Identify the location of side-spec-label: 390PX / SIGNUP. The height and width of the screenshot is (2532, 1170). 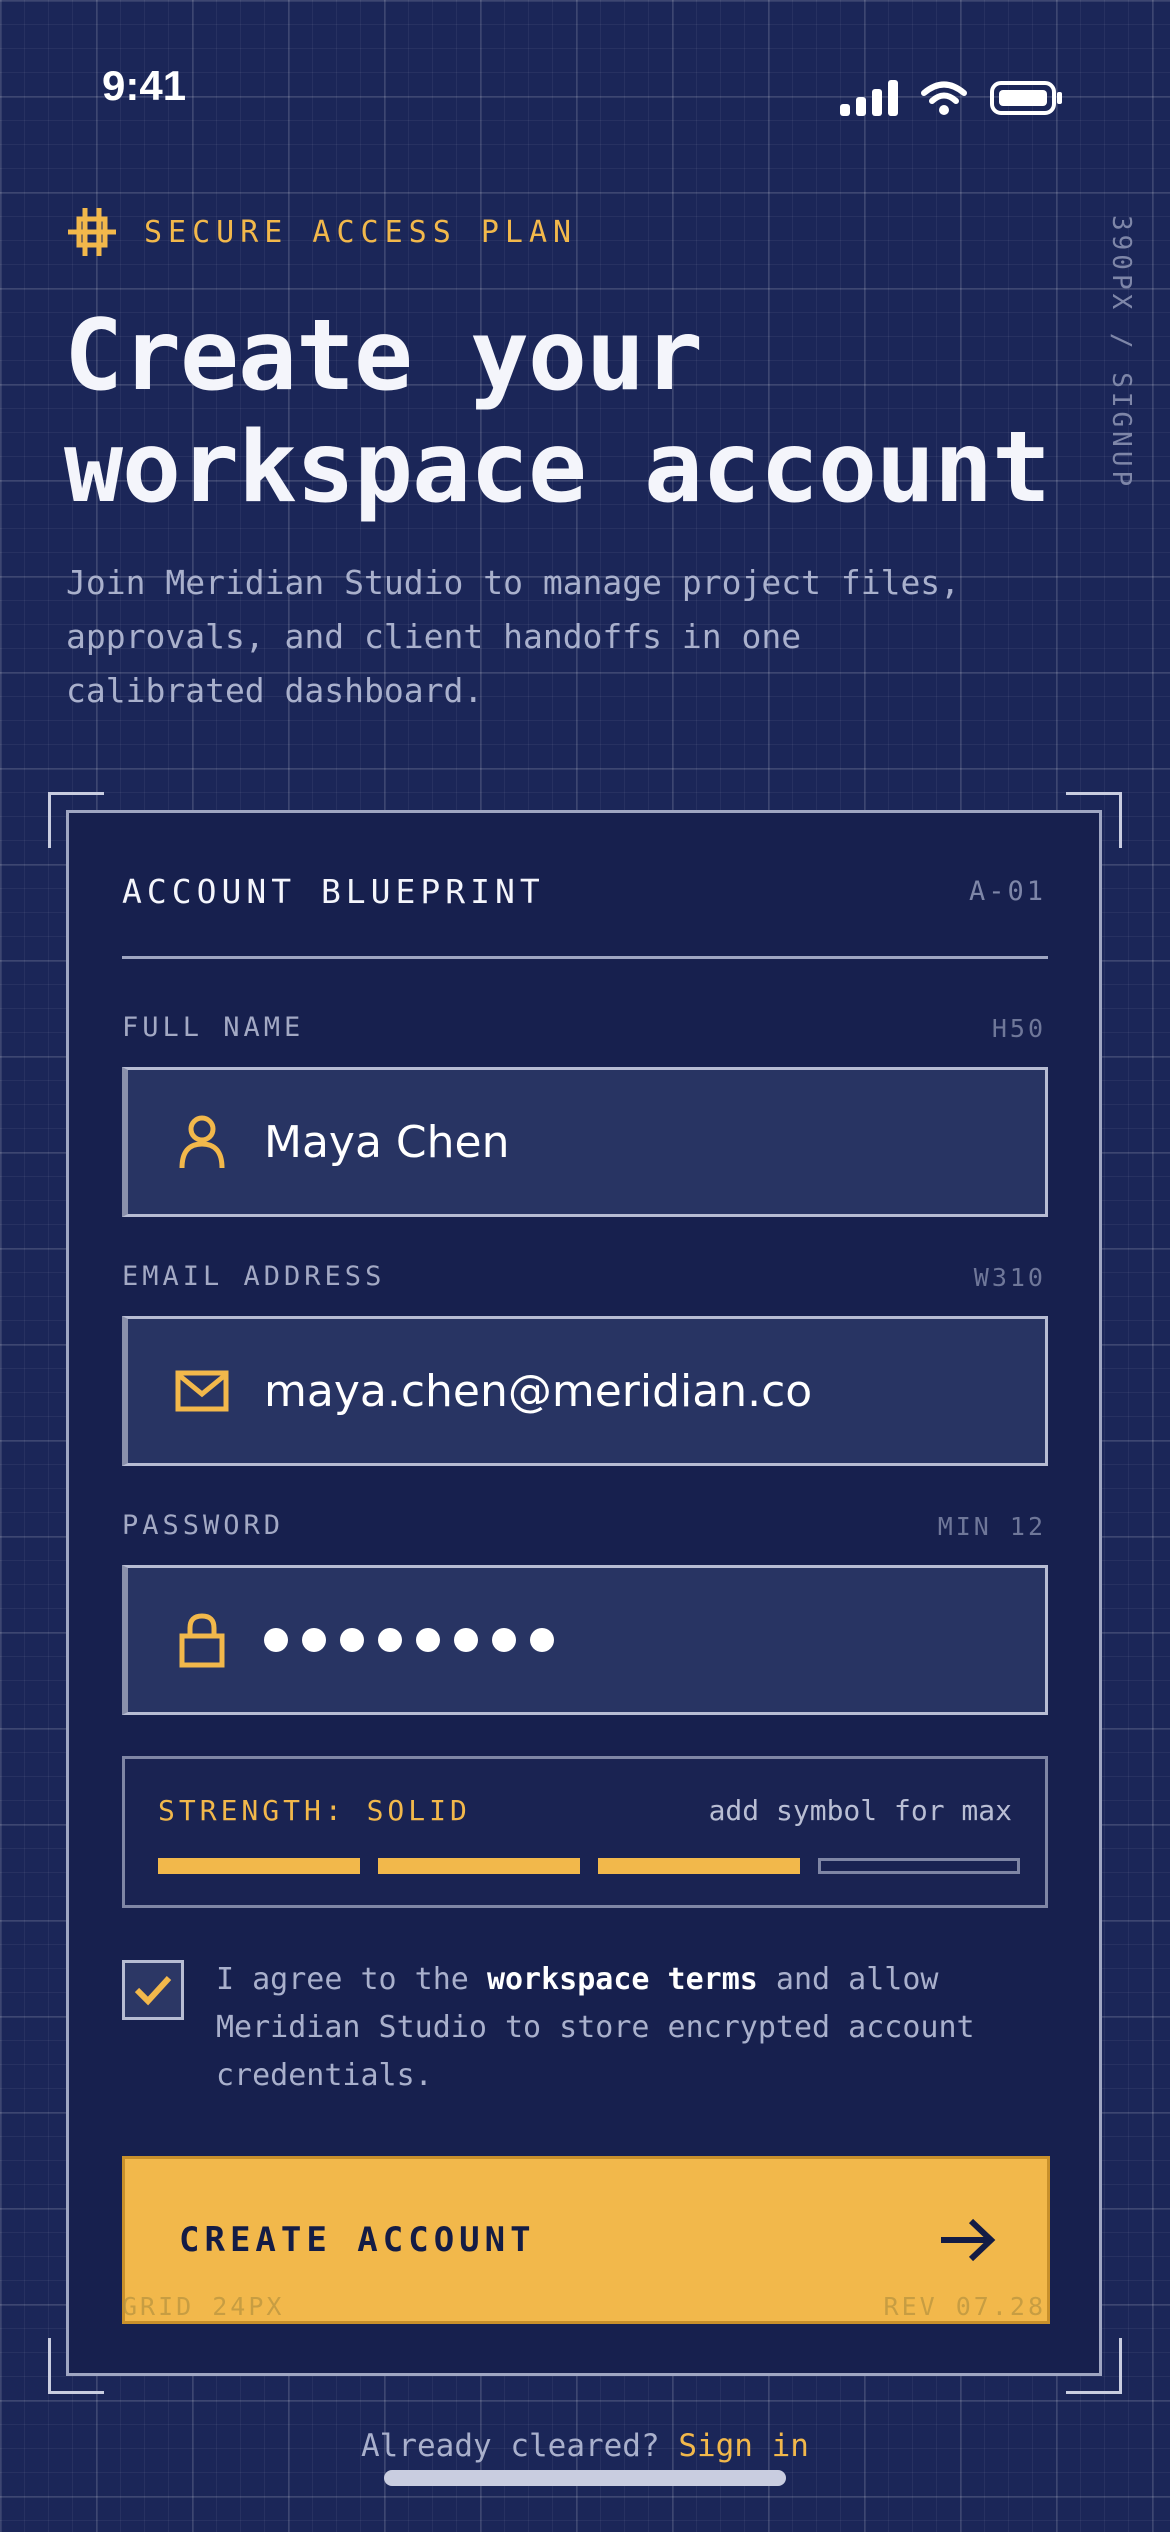
(1121, 353).